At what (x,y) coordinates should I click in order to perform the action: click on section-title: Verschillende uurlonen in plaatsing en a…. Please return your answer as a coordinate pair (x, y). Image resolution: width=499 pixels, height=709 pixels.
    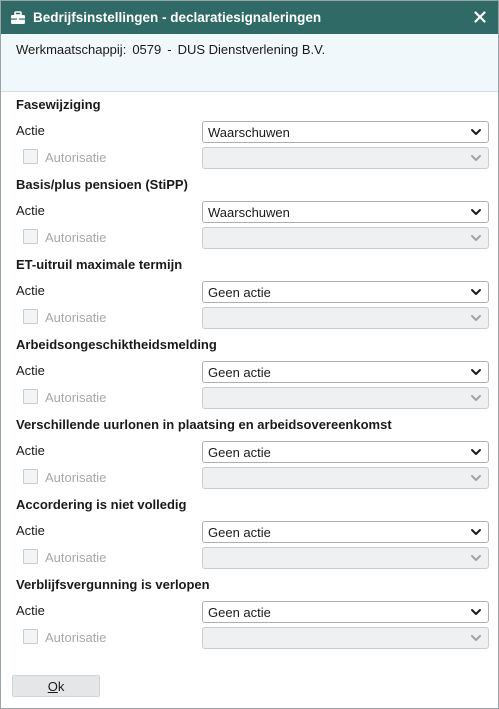
    Looking at the image, I should click on (204, 424).